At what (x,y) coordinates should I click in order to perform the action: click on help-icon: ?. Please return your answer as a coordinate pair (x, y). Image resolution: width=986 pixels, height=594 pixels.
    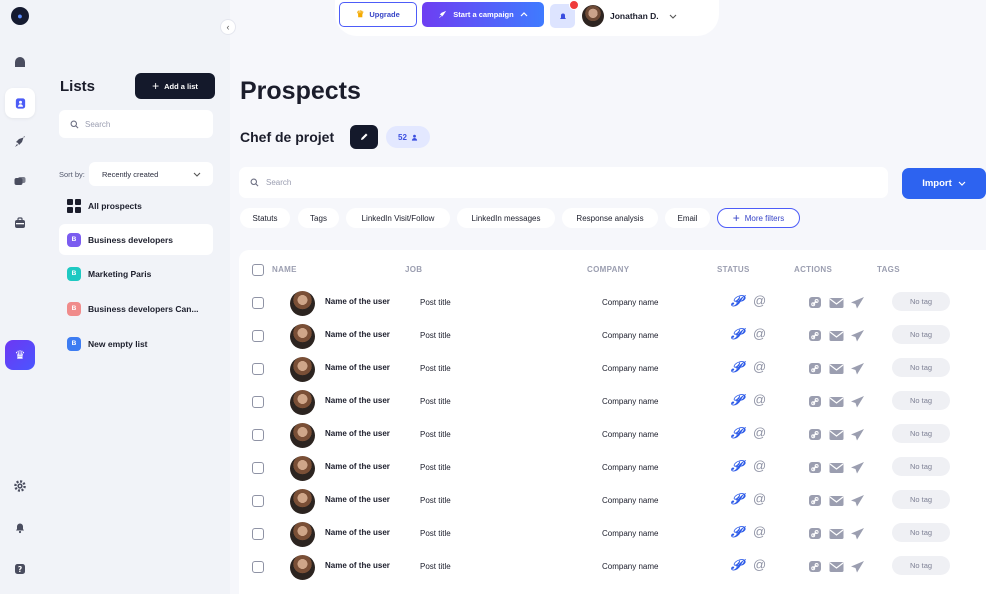
    Looking at the image, I should click on (20, 569).